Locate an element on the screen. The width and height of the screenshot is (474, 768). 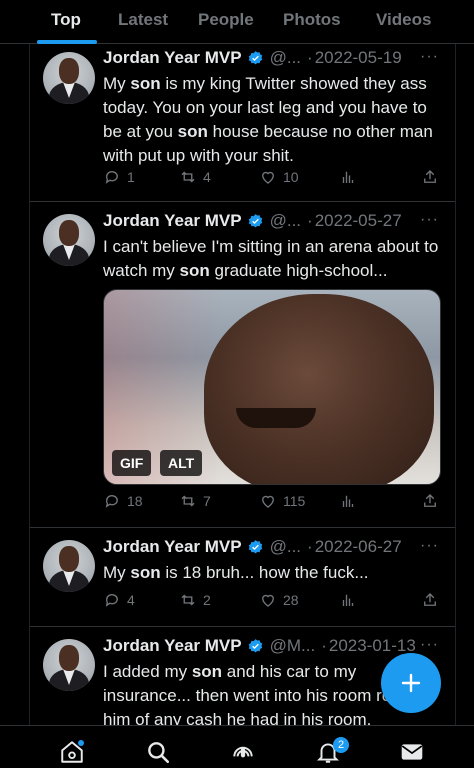
tweet-header: Jordan Year MVP @... · 2022-05-19 is located at coordinates (252, 58).